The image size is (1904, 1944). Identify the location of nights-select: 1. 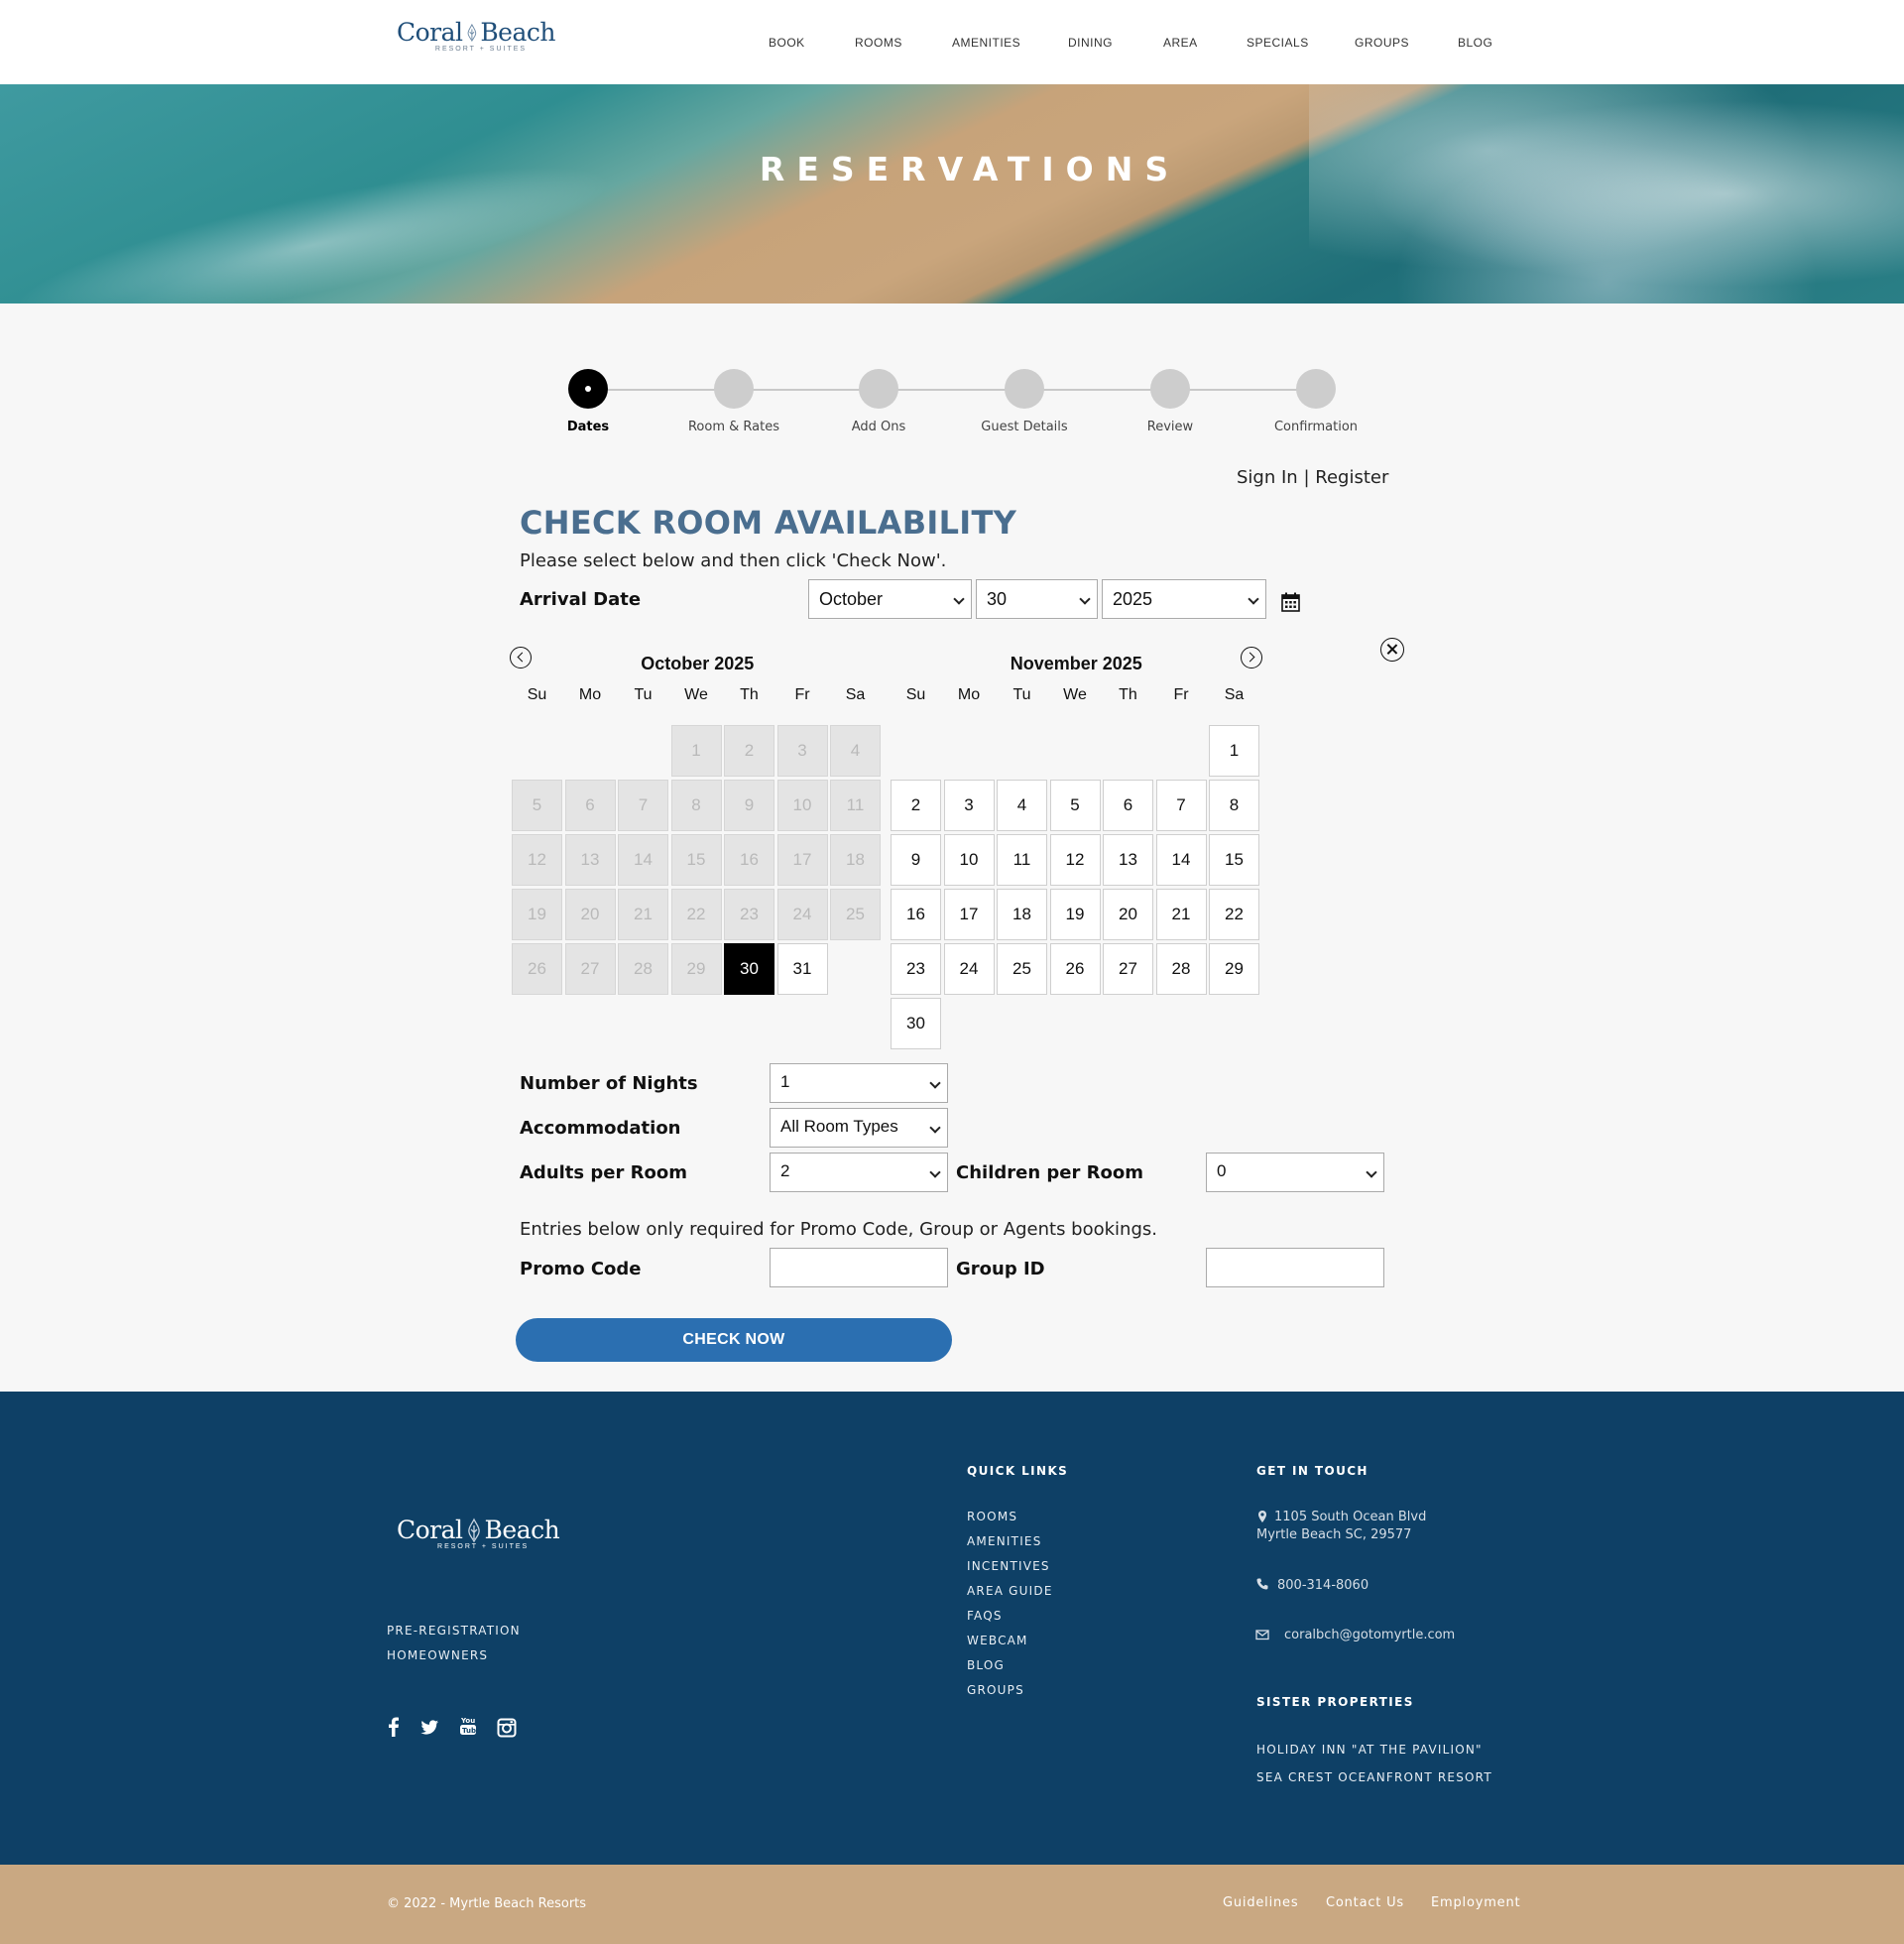
(859, 1083).